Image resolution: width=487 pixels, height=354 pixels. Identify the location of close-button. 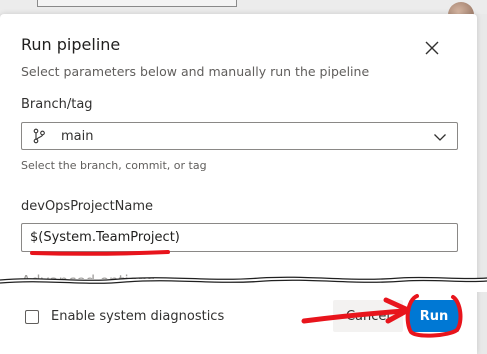
(432, 48).